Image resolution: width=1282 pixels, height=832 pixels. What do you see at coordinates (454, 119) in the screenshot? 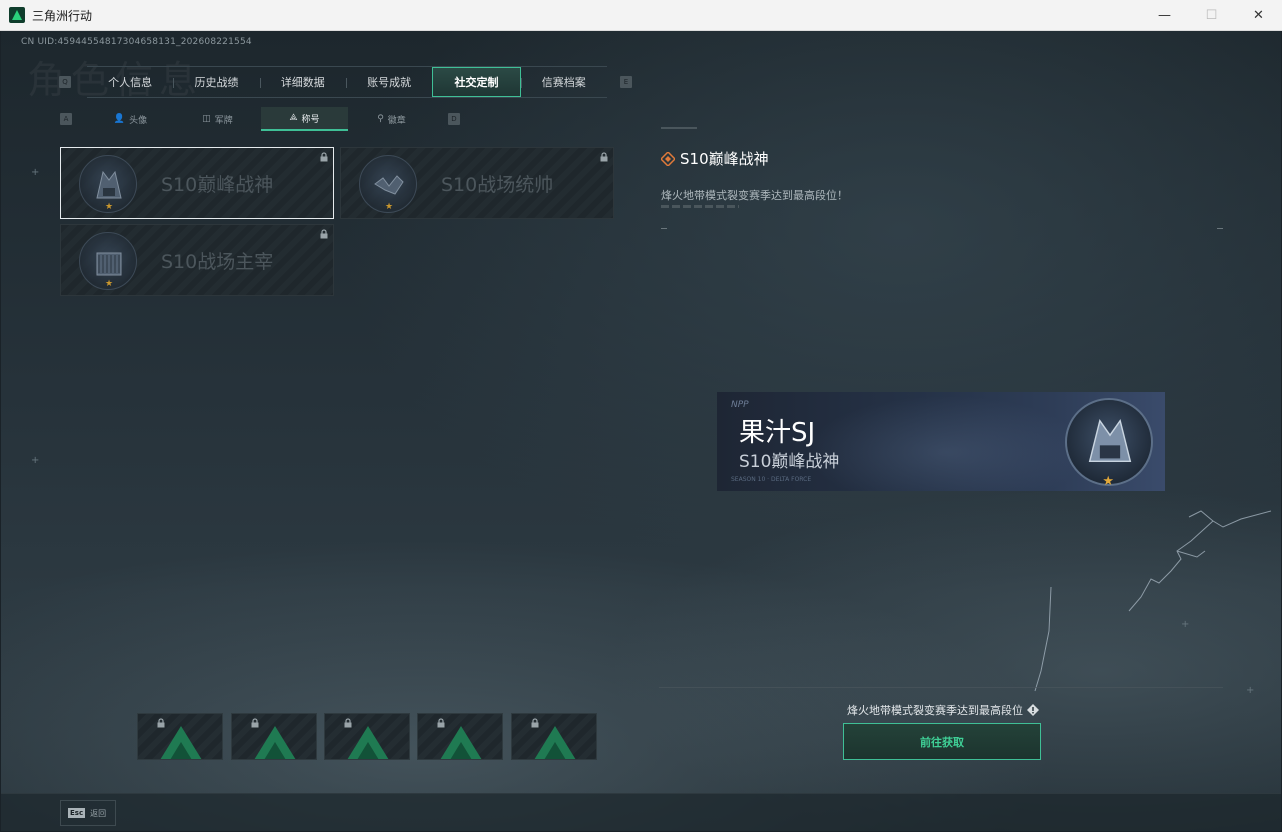
I see `next-subtab-key-hint: D` at bounding box center [454, 119].